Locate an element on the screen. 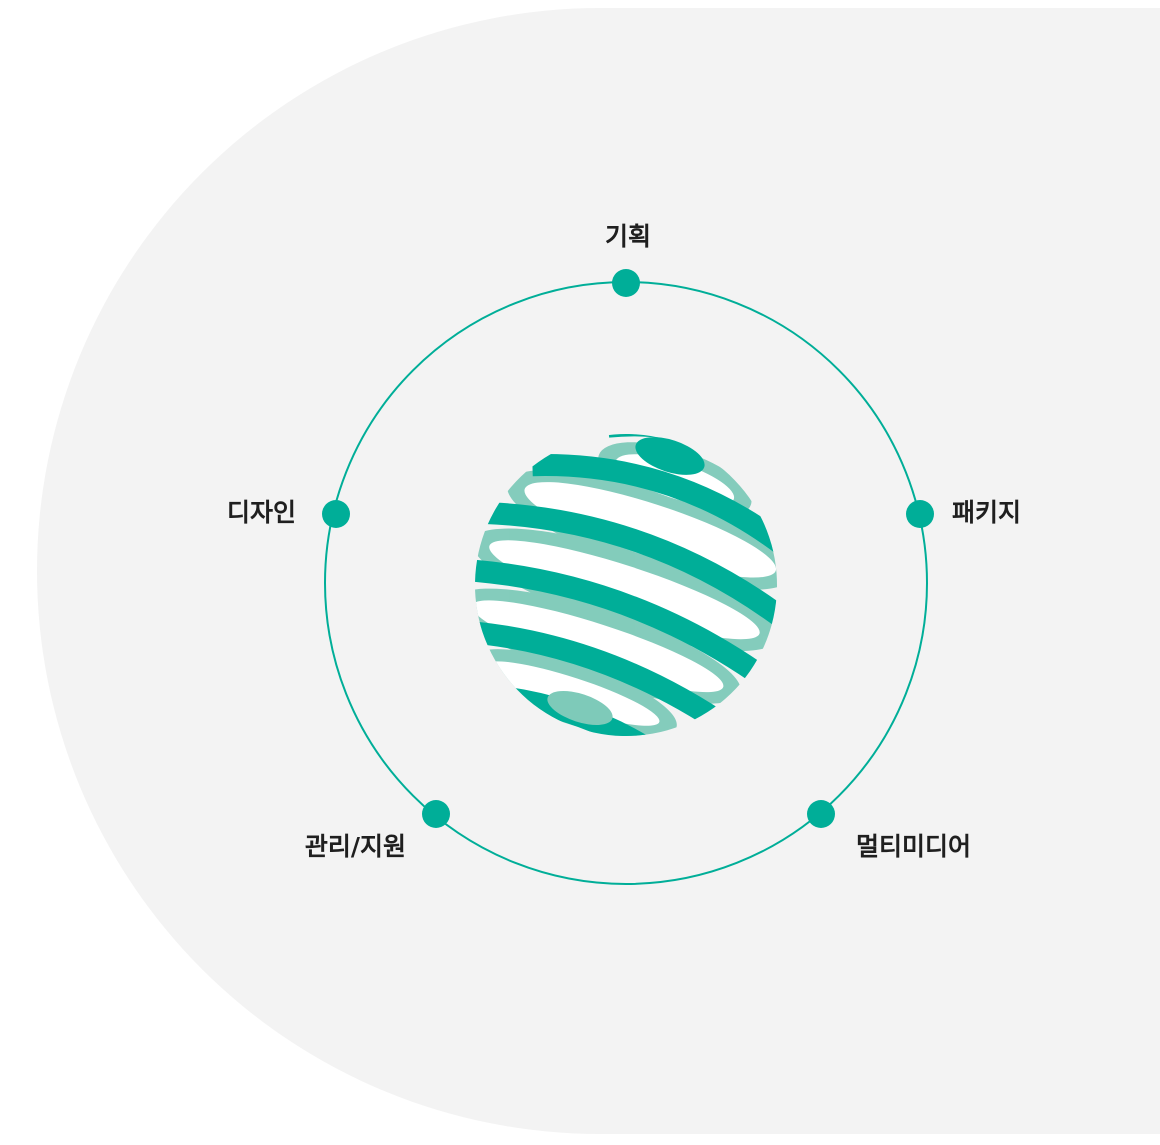 The width and height of the screenshot is (1160, 1145). node-dot-bottom-right is located at coordinates (821, 814).